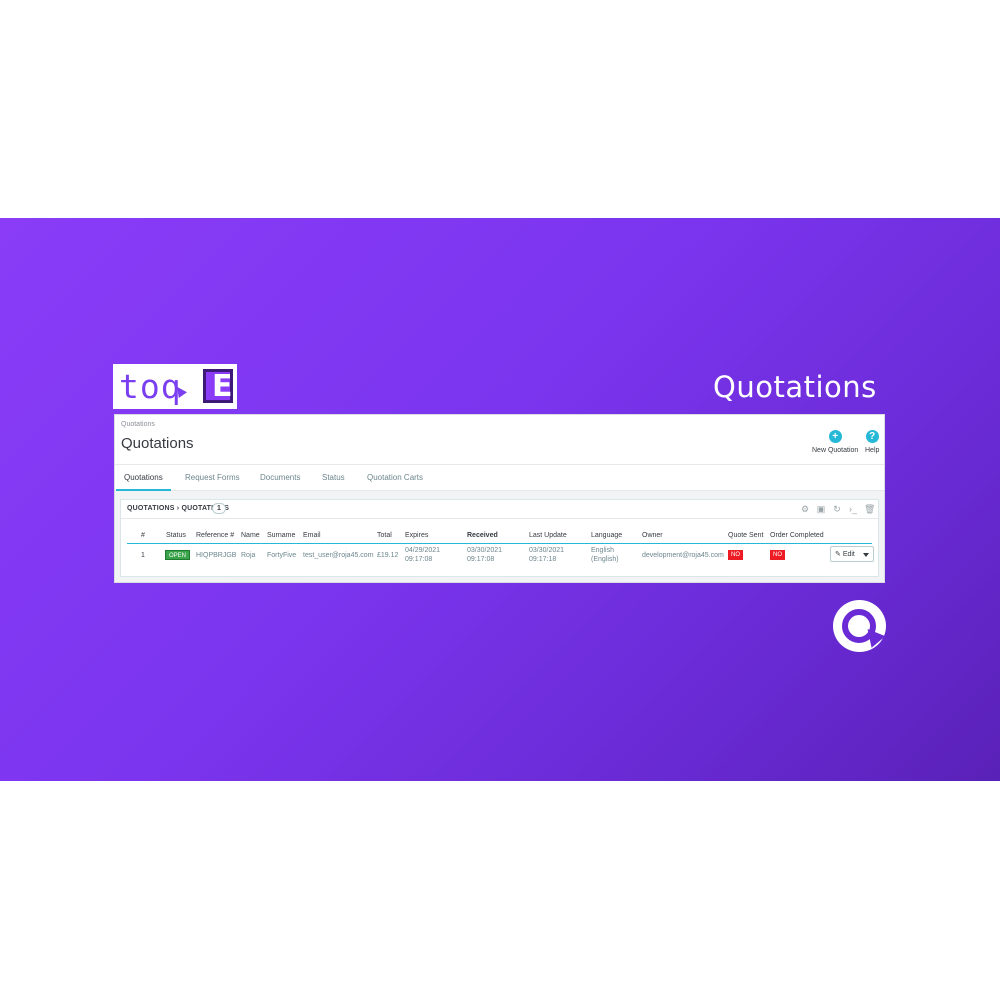 This screenshot has width=1000, height=1000. What do you see at coordinates (157, 443) in the screenshot?
I see `page-title: Quotations` at bounding box center [157, 443].